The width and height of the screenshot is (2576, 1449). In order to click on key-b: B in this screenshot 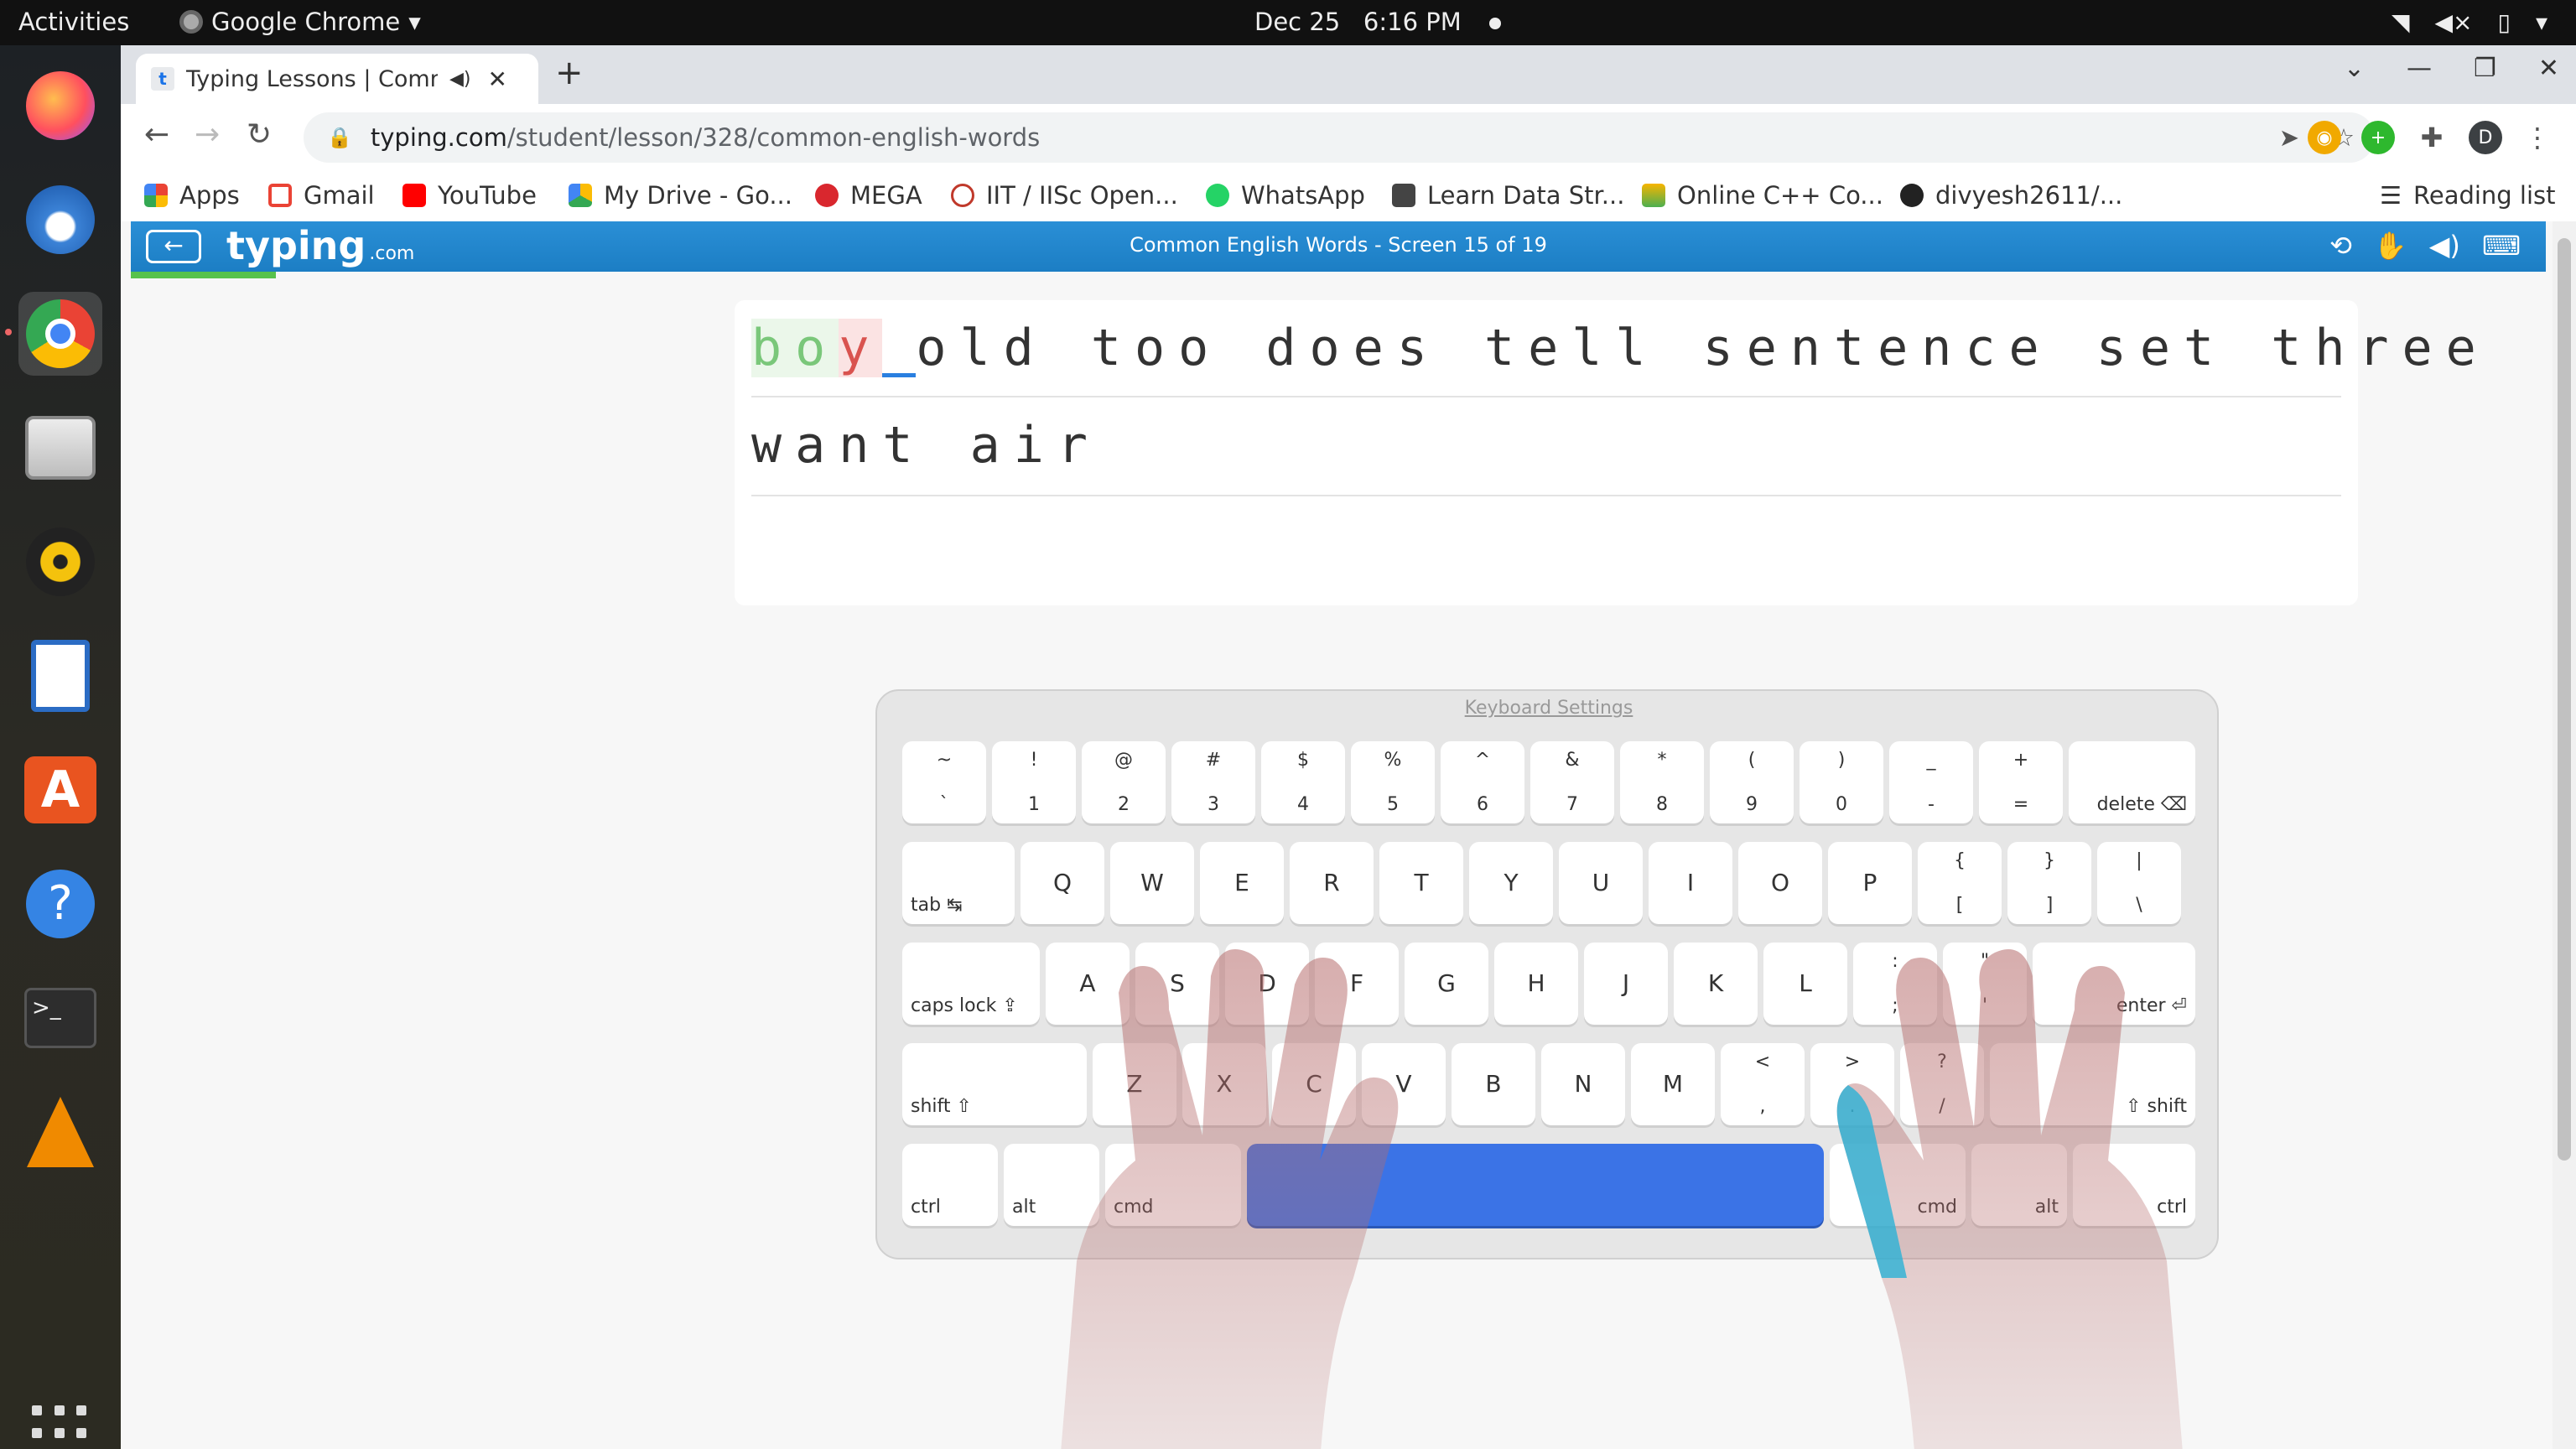, I will do `click(1493, 1084)`.